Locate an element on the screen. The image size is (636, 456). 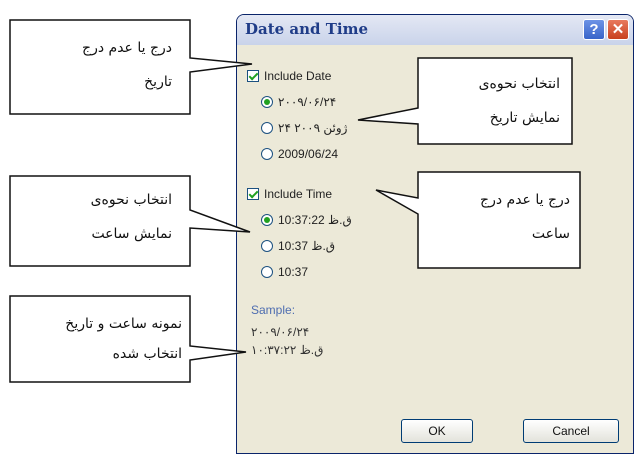
callout-line: انتخاب شده is located at coordinates (147, 354).